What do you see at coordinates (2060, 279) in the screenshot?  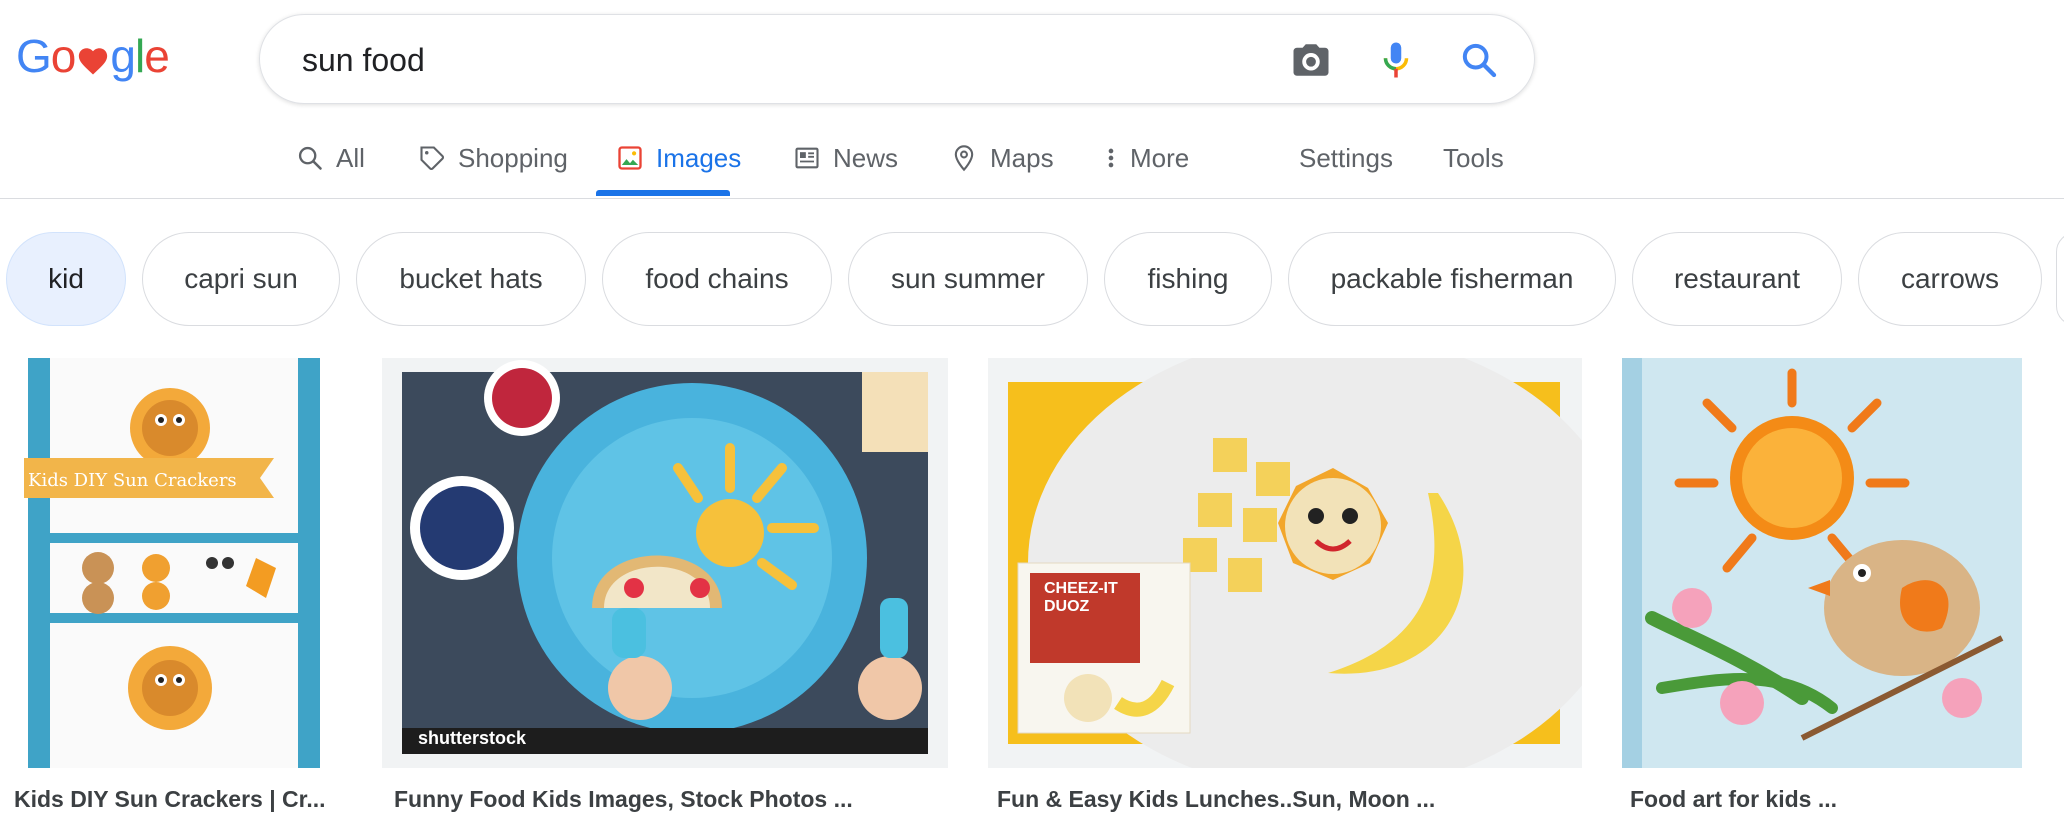 I see `chip-overflow` at bounding box center [2060, 279].